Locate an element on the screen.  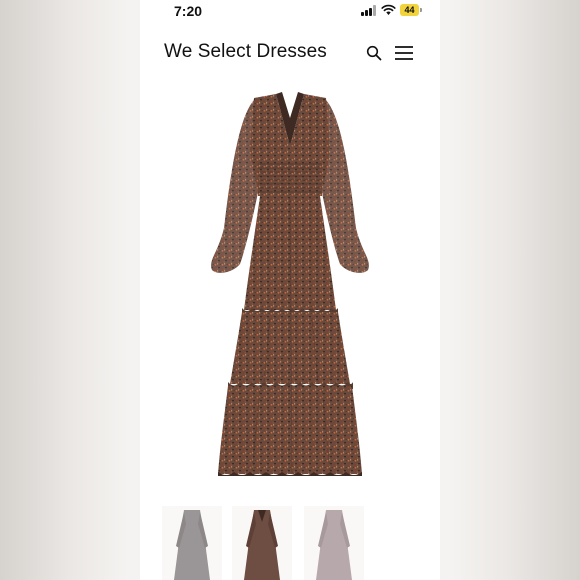
dress-thumbnail-grey is located at coordinates (192, 543).